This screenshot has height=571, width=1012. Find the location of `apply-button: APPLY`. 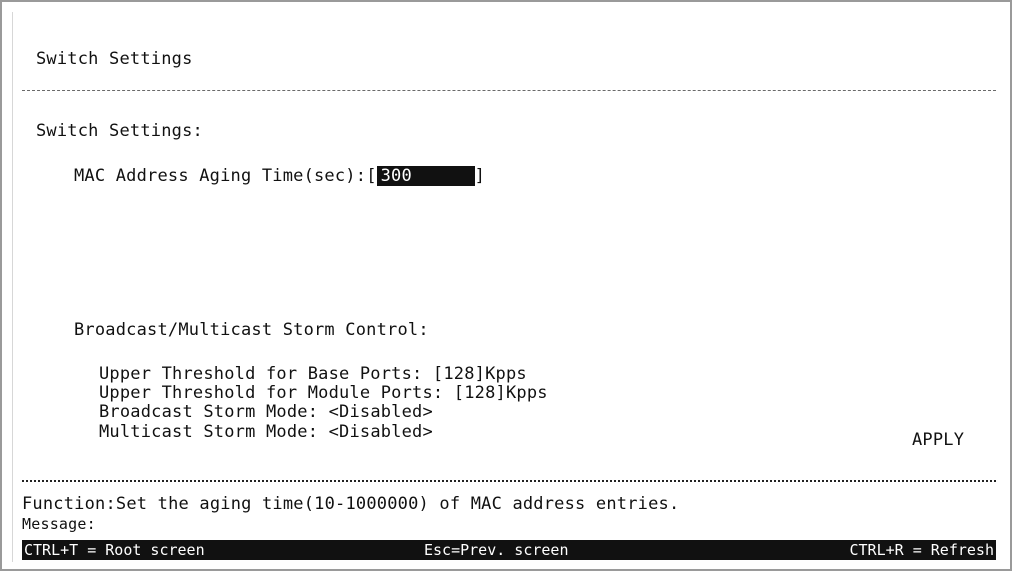

apply-button: APPLY is located at coordinates (938, 440).